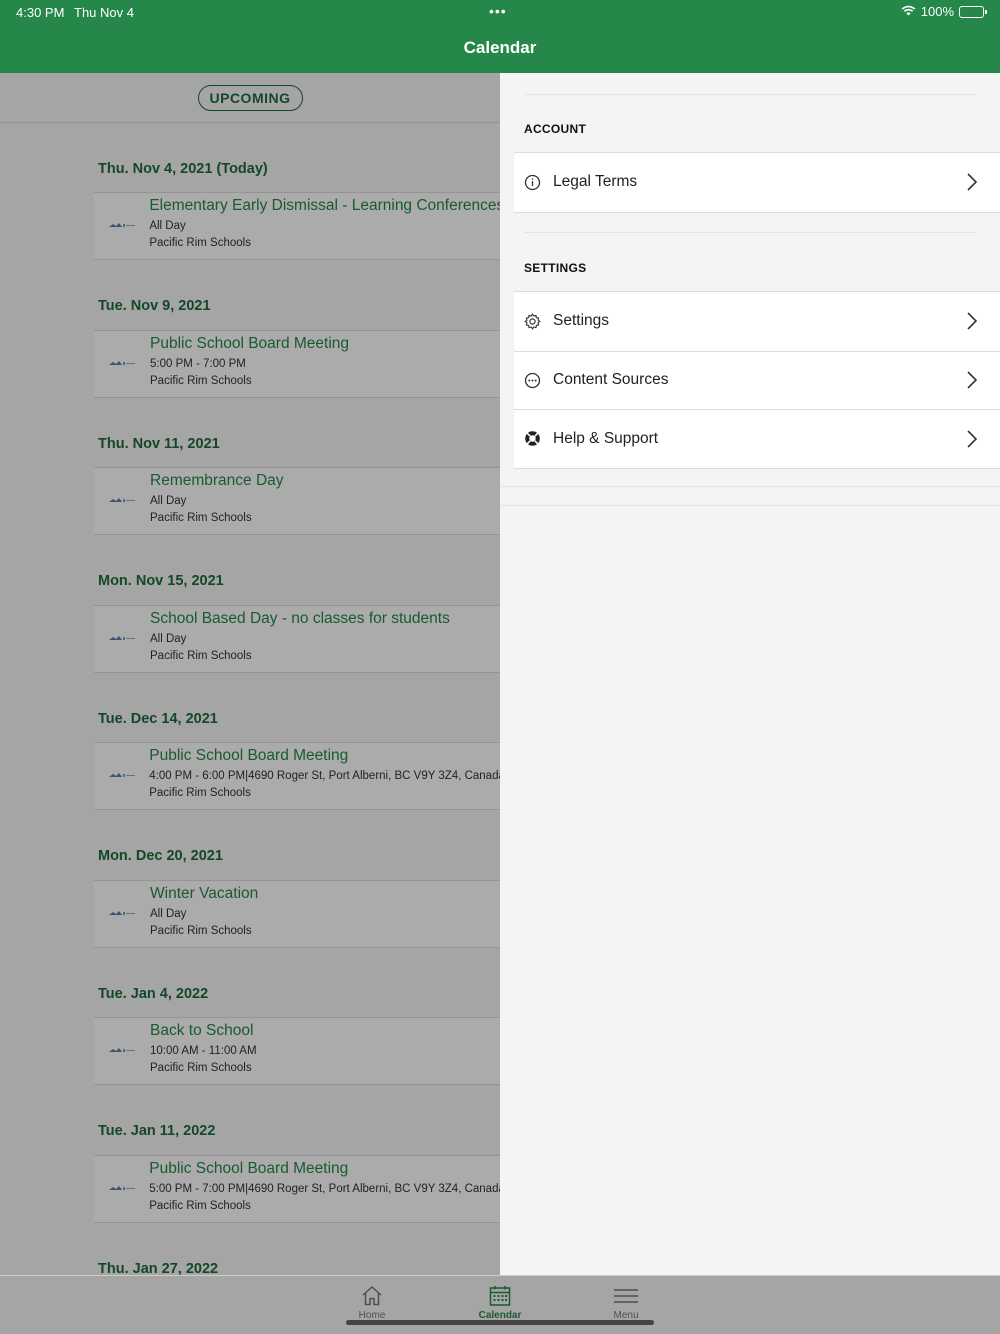 Image resolution: width=1000 pixels, height=1334 pixels. What do you see at coordinates (40, 12) in the screenshot?
I see `status-time: 4:30 PM` at bounding box center [40, 12].